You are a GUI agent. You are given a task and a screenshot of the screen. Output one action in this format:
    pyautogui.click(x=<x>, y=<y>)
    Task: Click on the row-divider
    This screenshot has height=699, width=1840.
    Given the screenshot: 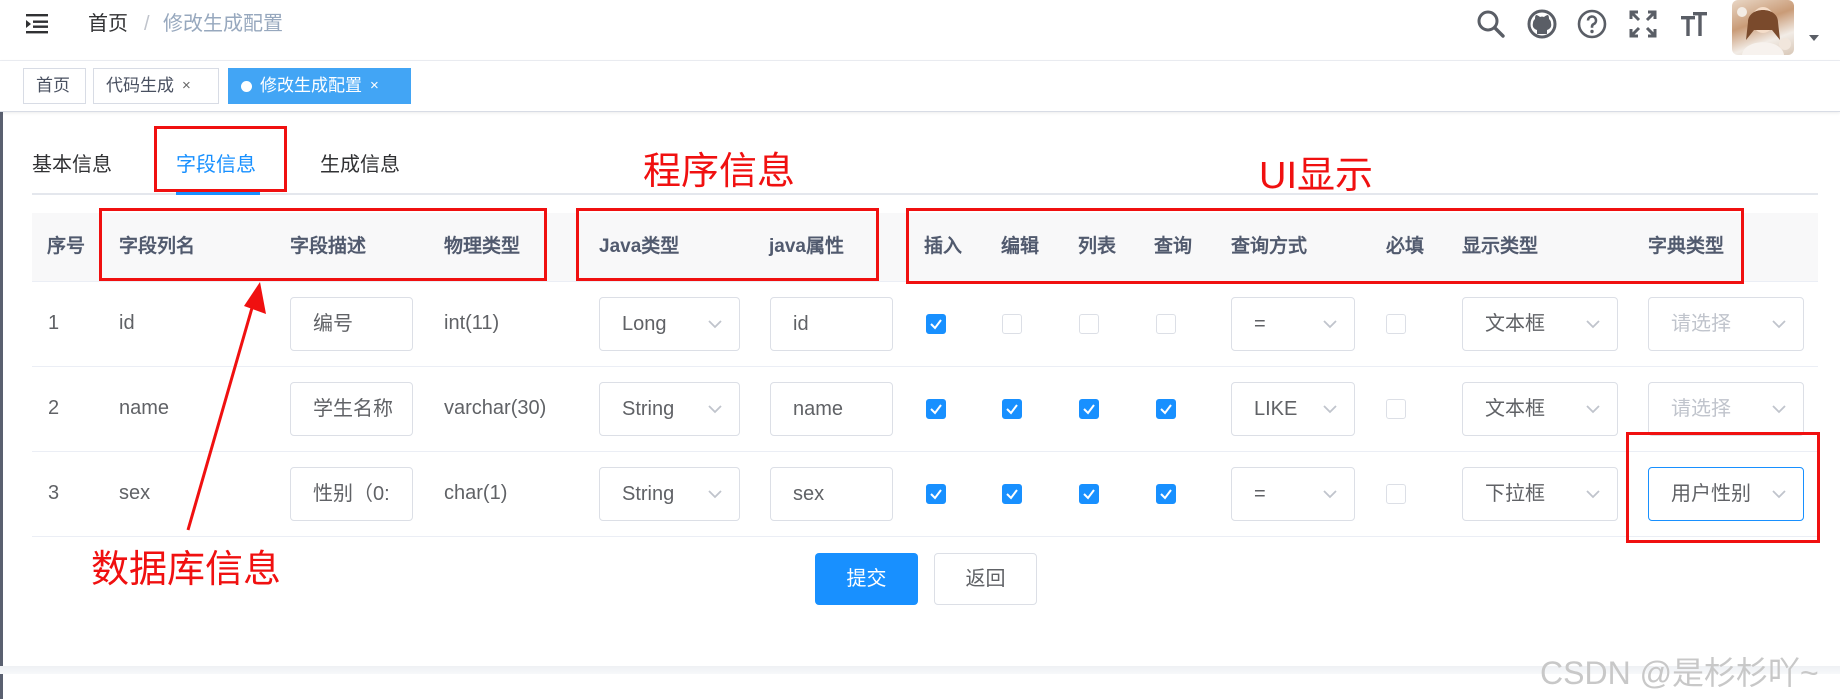 What is the action you would take?
    pyautogui.click(x=925, y=536)
    